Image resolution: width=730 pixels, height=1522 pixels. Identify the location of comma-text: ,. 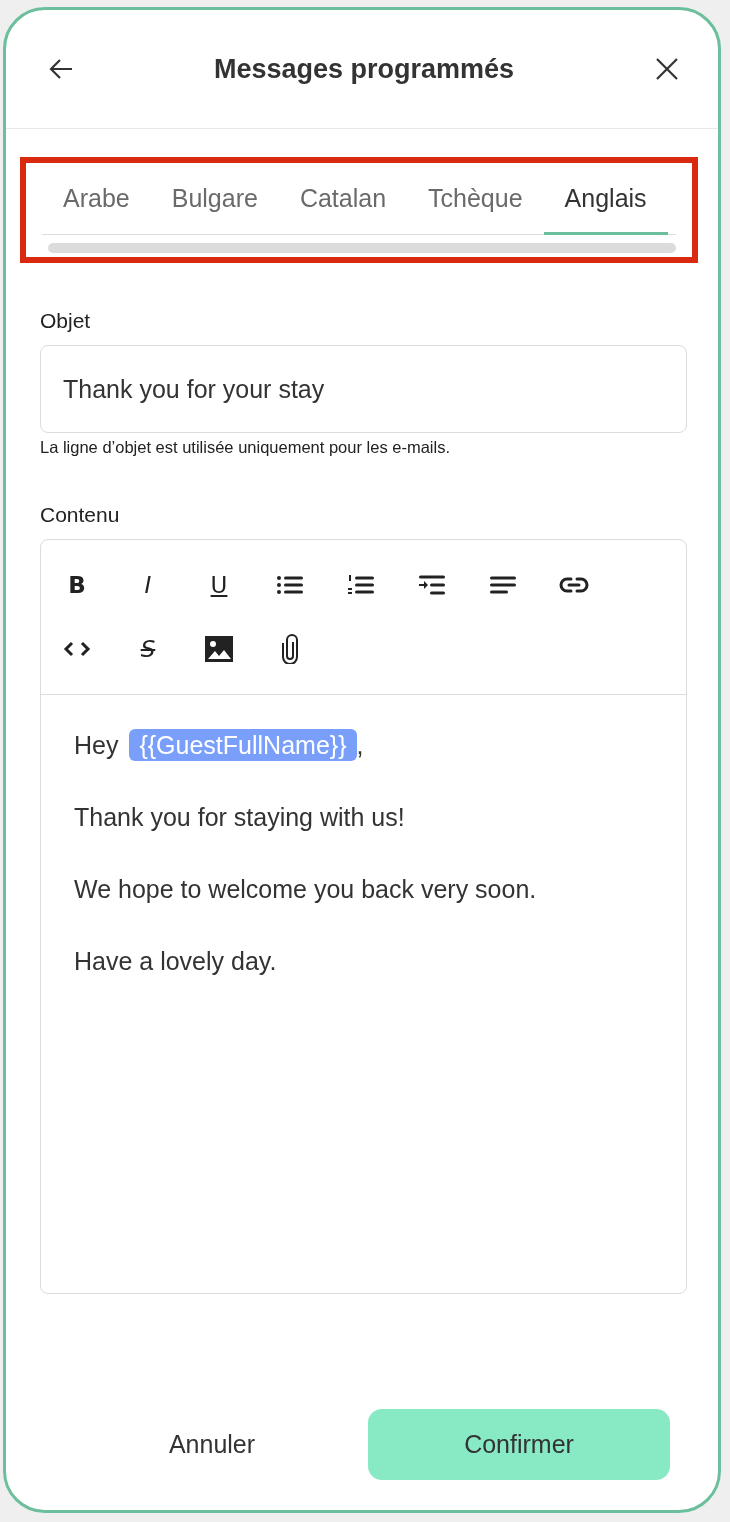
(360, 745).